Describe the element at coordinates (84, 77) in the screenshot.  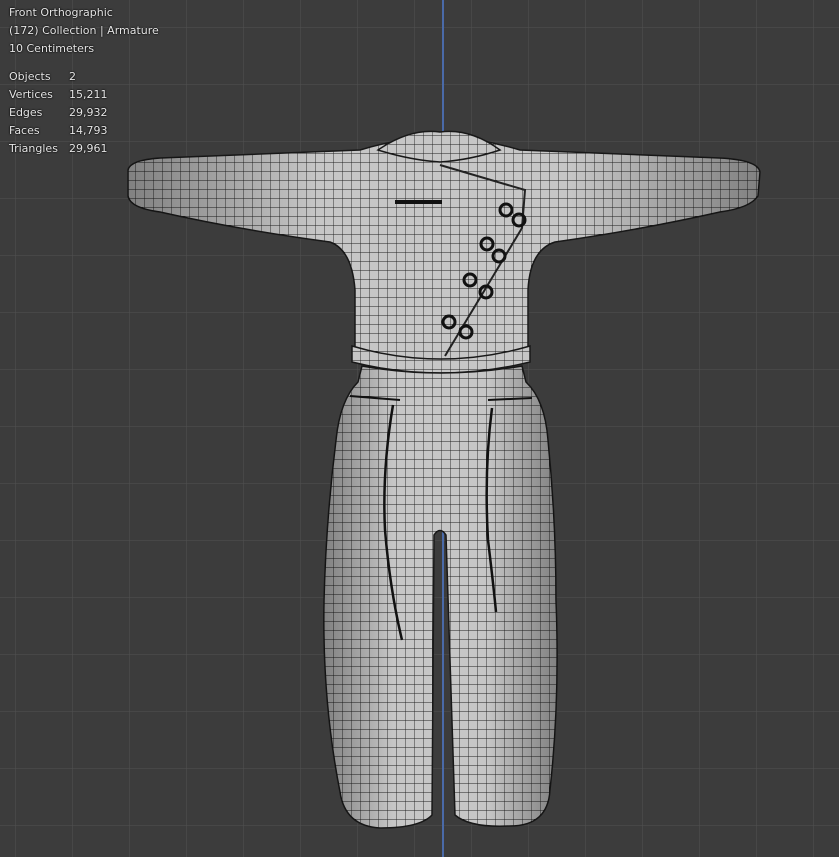
I see `stat-row-objects: Objects 2` at that location.